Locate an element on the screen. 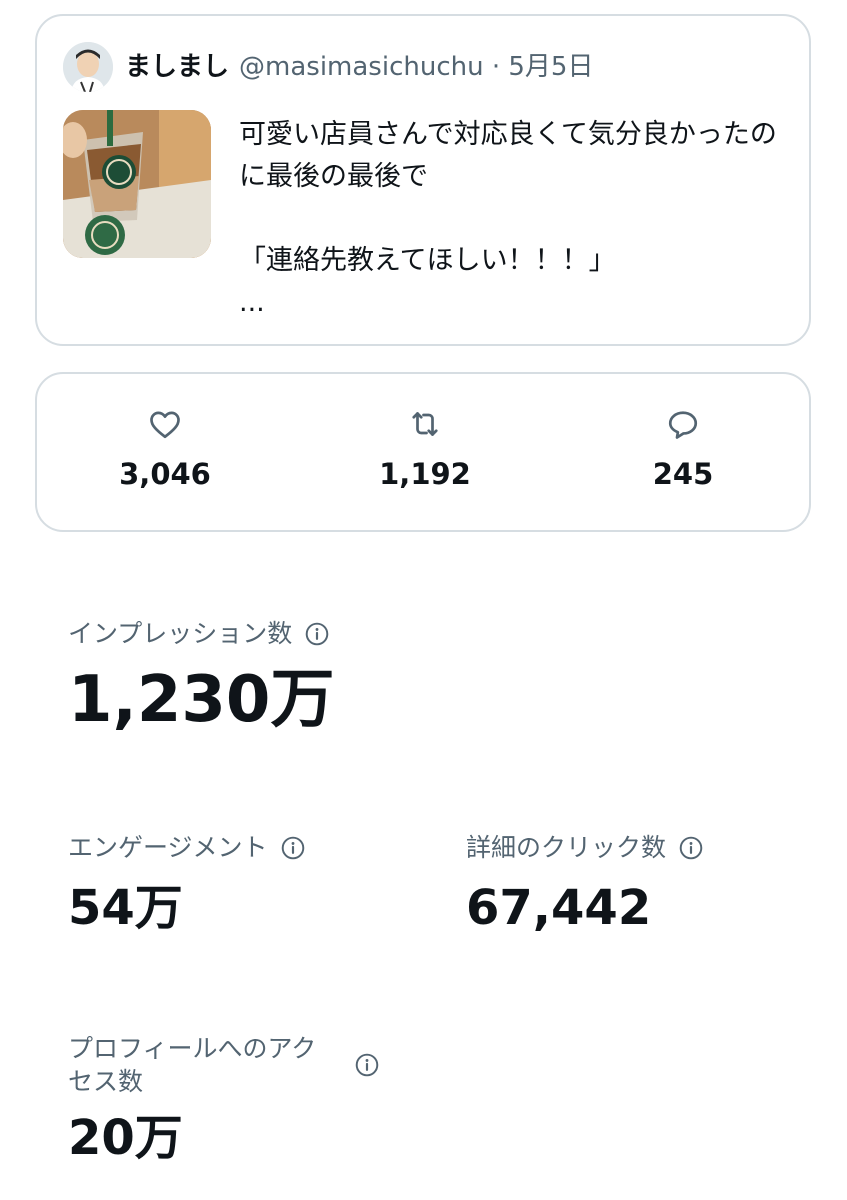 The image size is (847, 1200). reply-icon is located at coordinates (683, 425).